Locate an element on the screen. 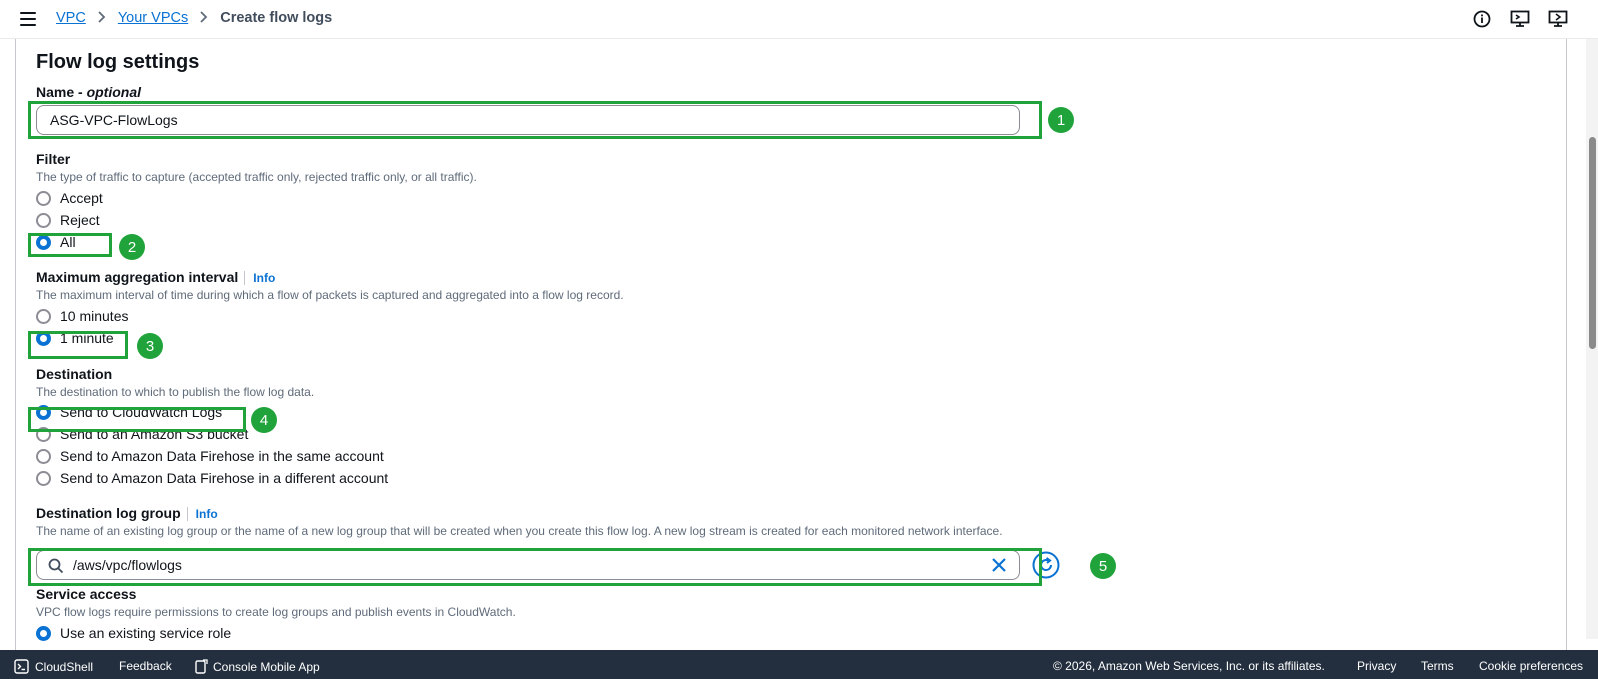 The width and height of the screenshot is (1598, 679). scrollbar-thumb is located at coordinates (1592, 243).